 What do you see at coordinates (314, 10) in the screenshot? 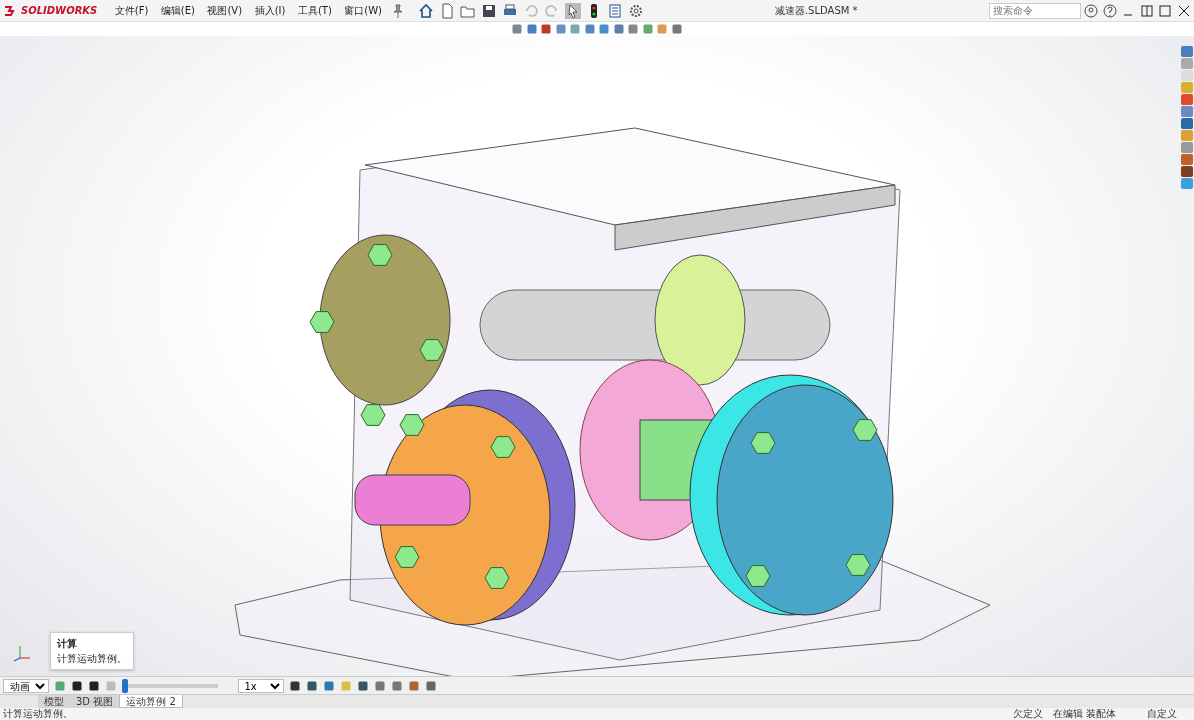
I see `menu-item: 工具(T)` at bounding box center [314, 10].